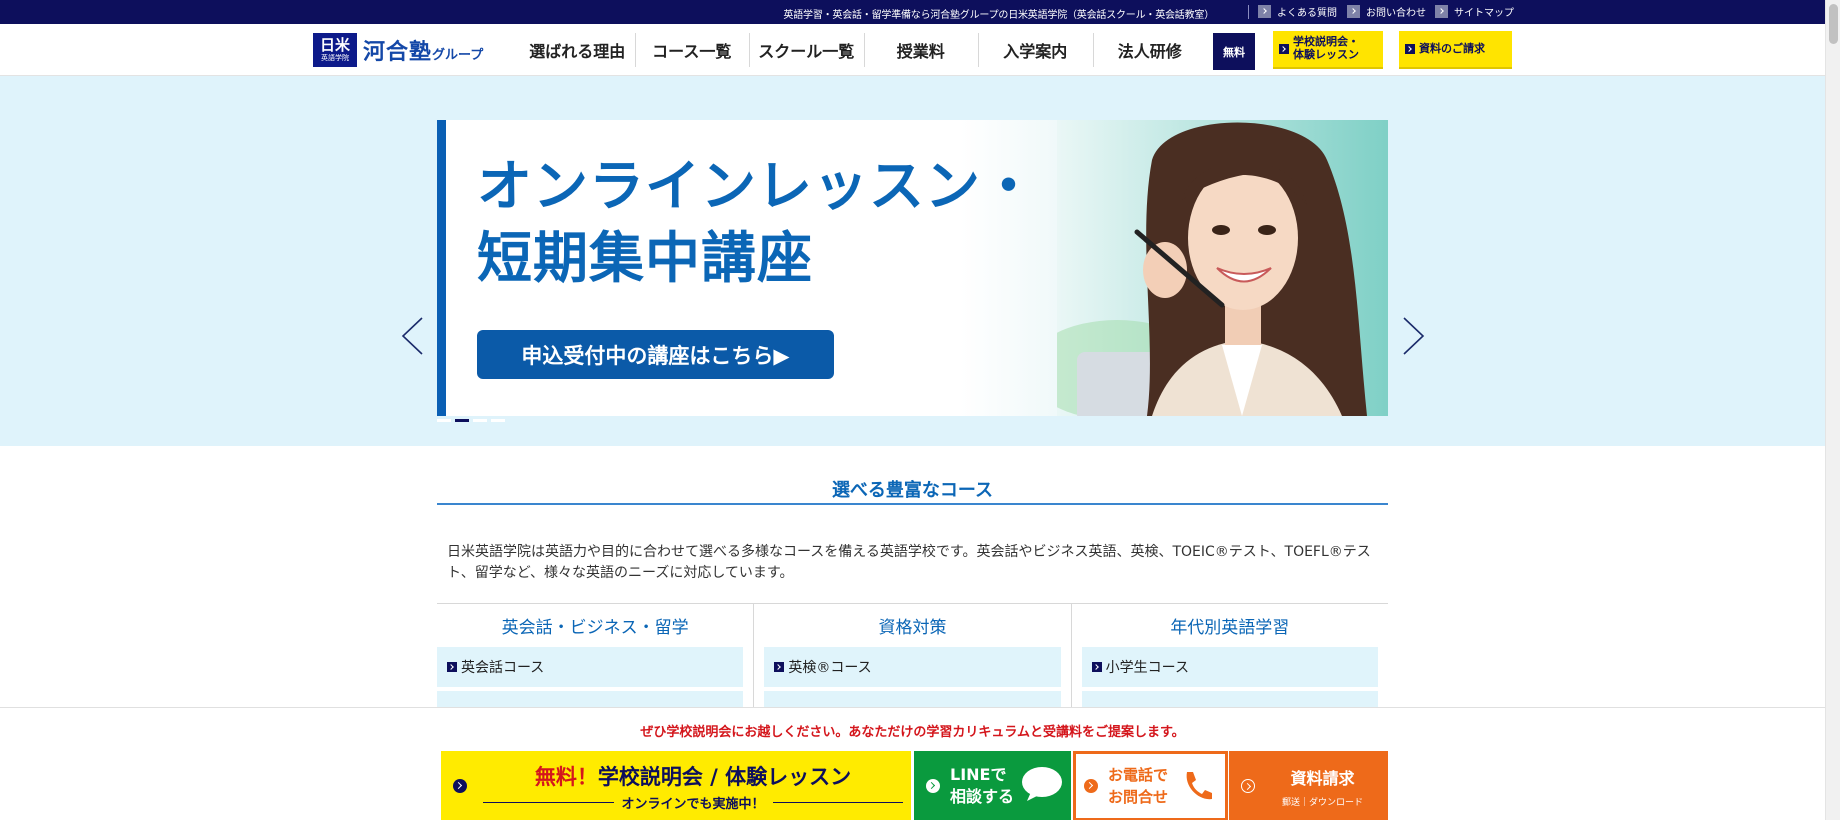  What do you see at coordinates (334, 45) in the screenshot?
I see `logo-badge-text: 日米` at bounding box center [334, 45].